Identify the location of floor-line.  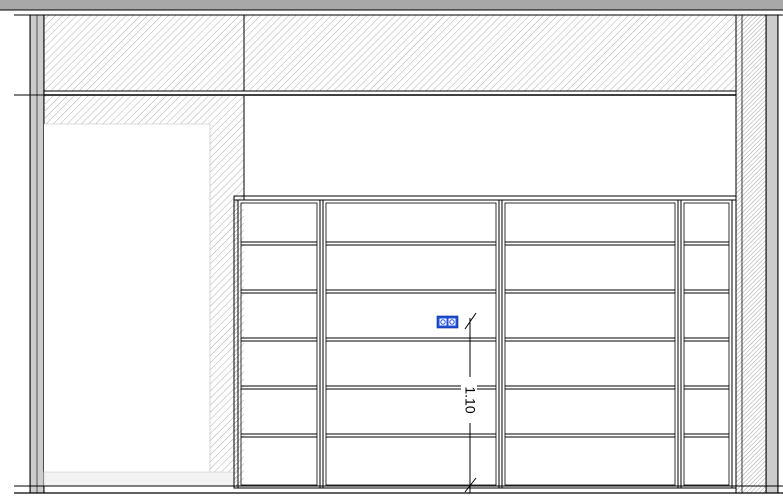
(398, 482).